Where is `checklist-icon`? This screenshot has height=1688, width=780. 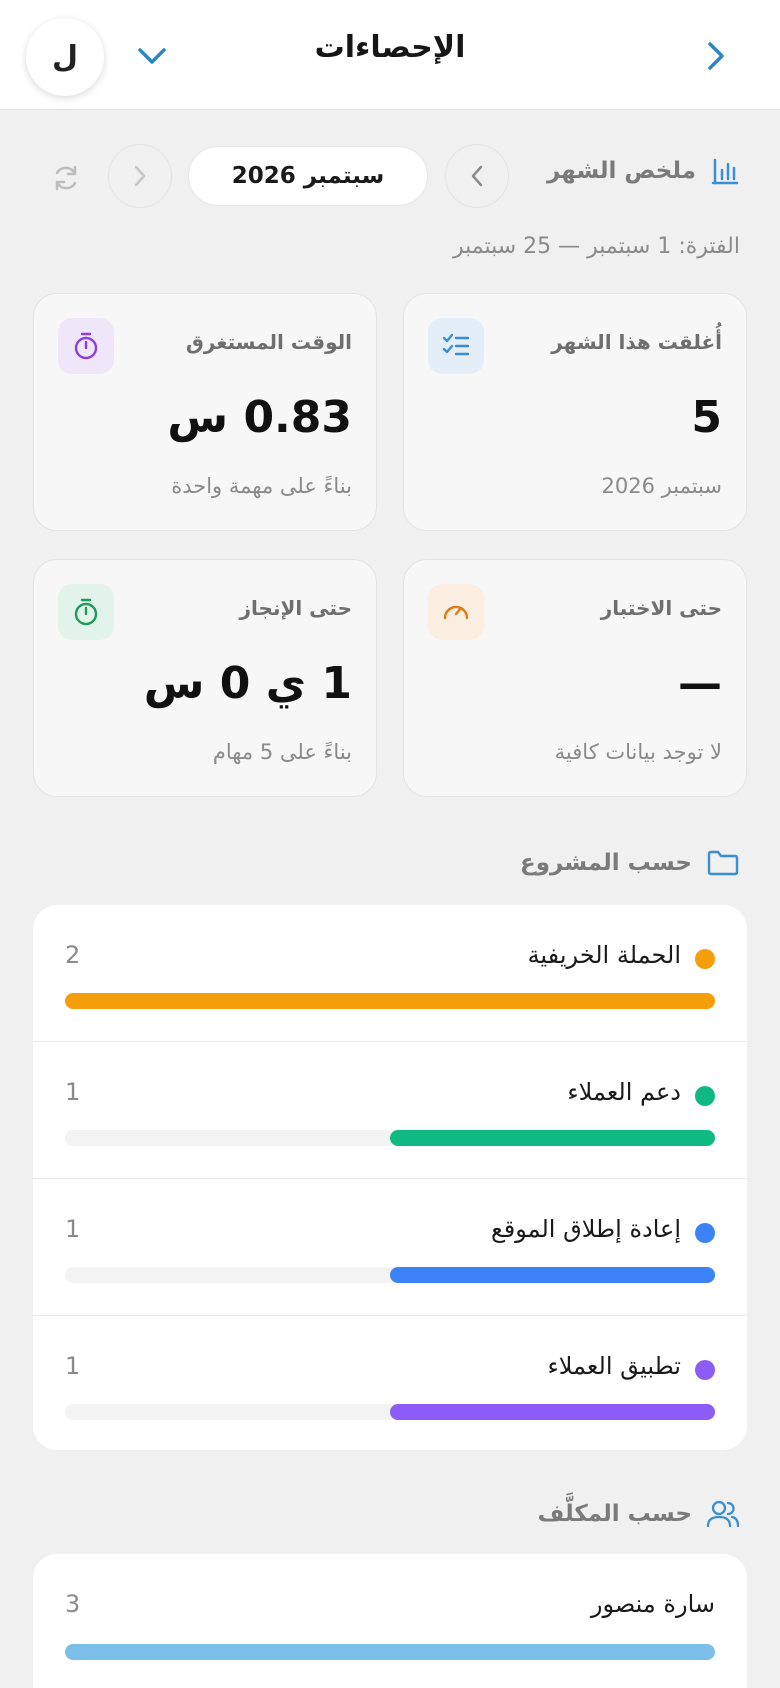 checklist-icon is located at coordinates (456, 346).